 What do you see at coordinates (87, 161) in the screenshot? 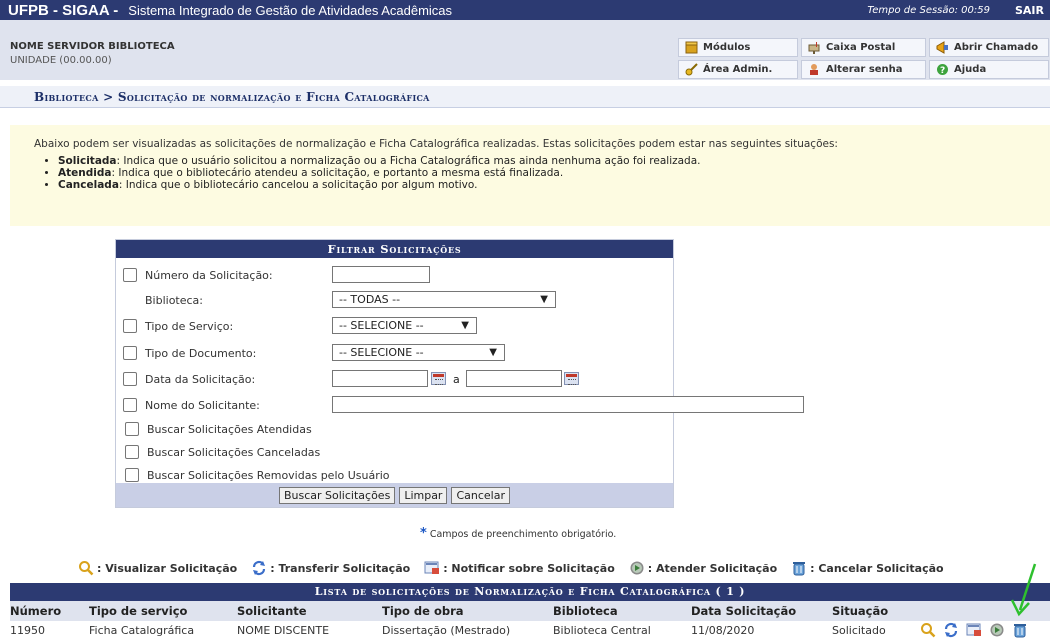
I see `status-term: Solicitada` at bounding box center [87, 161].